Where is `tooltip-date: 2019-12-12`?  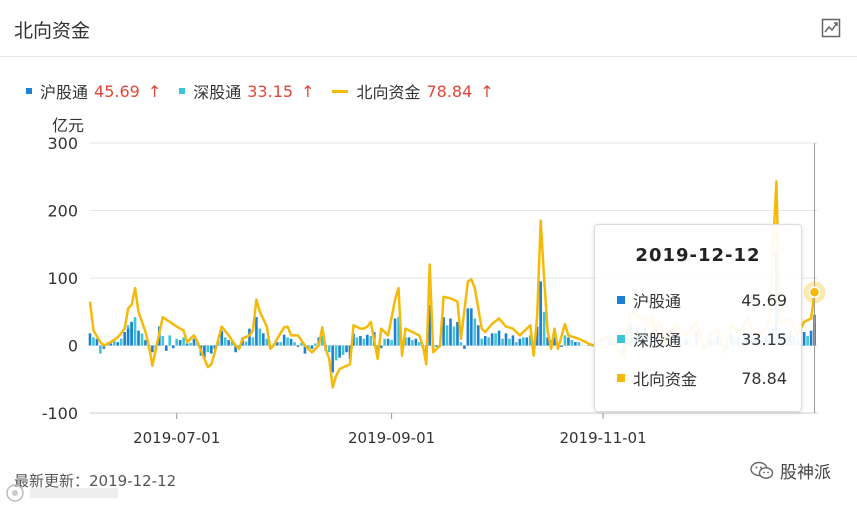 tooltip-date: 2019-12-12 is located at coordinates (698, 255).